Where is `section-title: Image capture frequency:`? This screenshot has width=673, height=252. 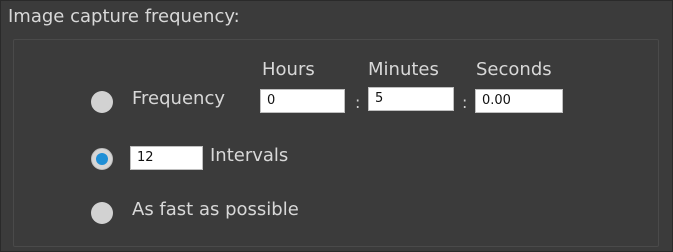 section-title: Image capture frequency: is located at coordinates (124, 16).